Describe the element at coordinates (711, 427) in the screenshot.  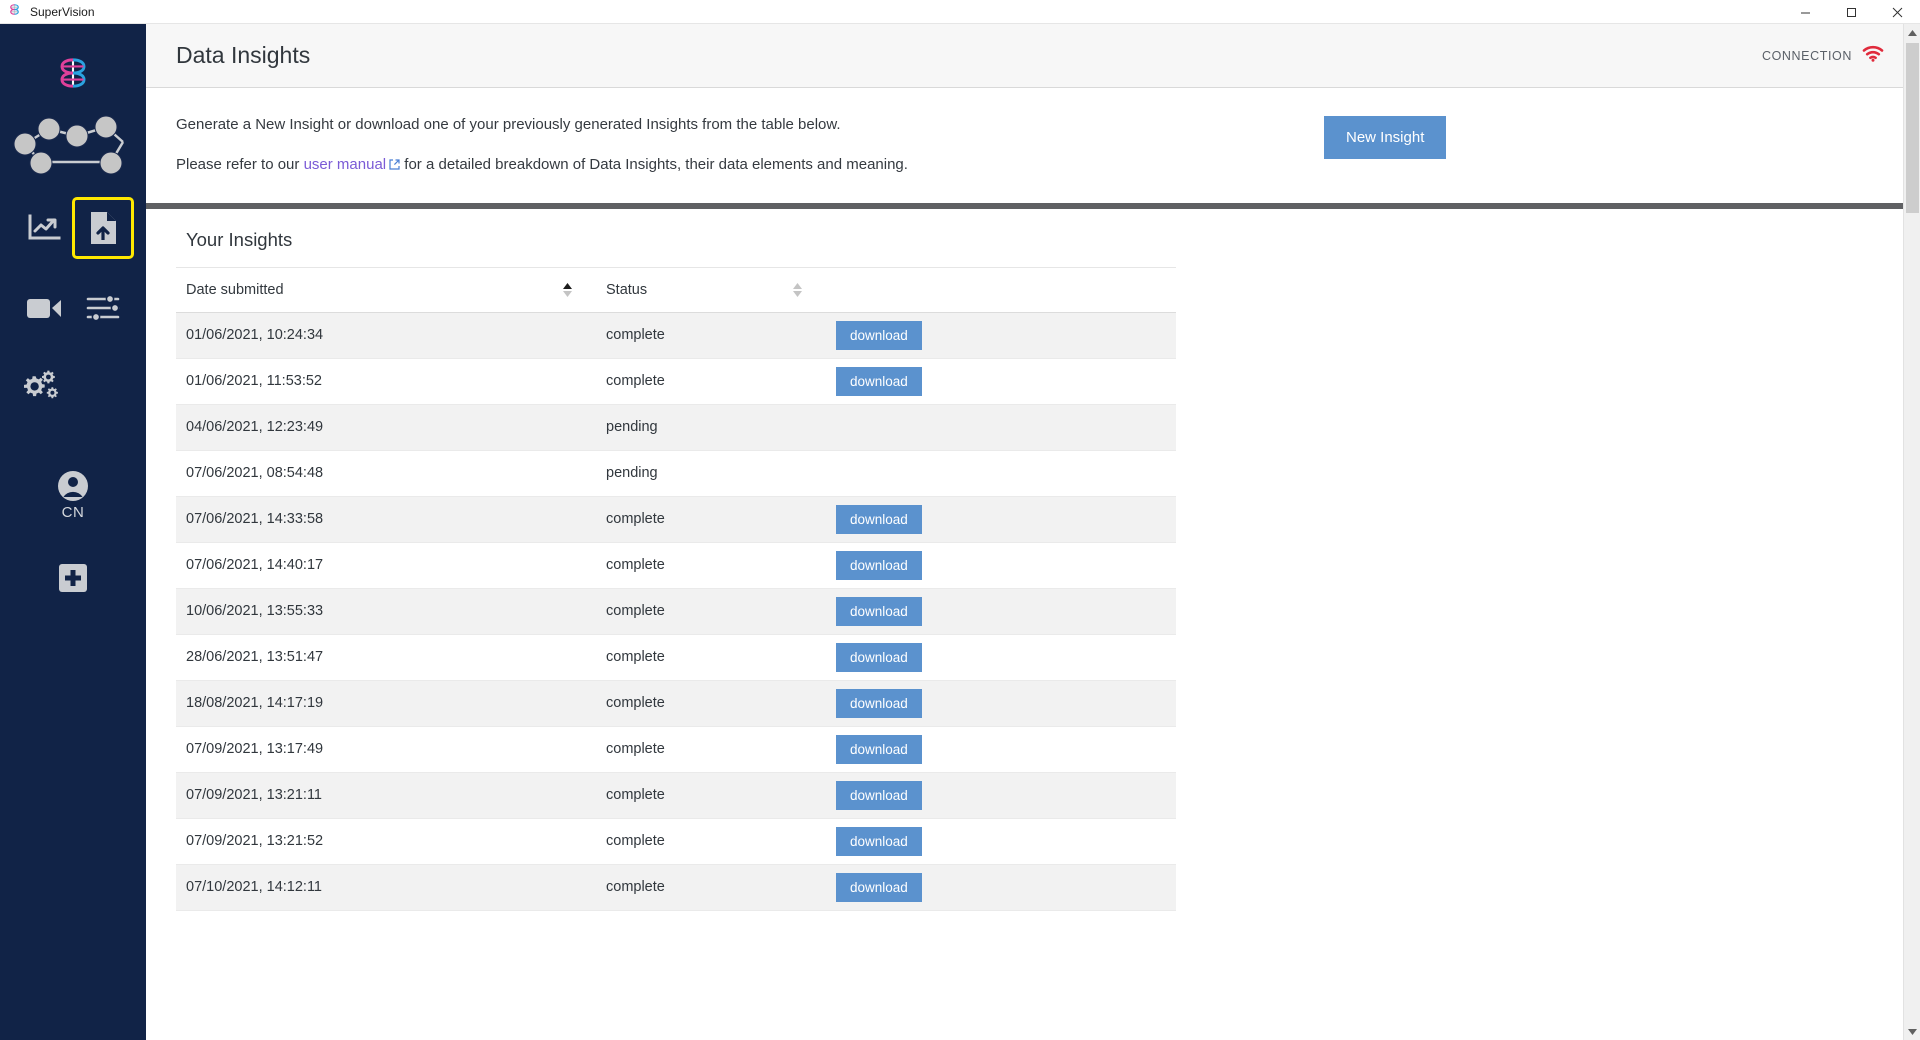
I see `cell-status: pending` at that location.